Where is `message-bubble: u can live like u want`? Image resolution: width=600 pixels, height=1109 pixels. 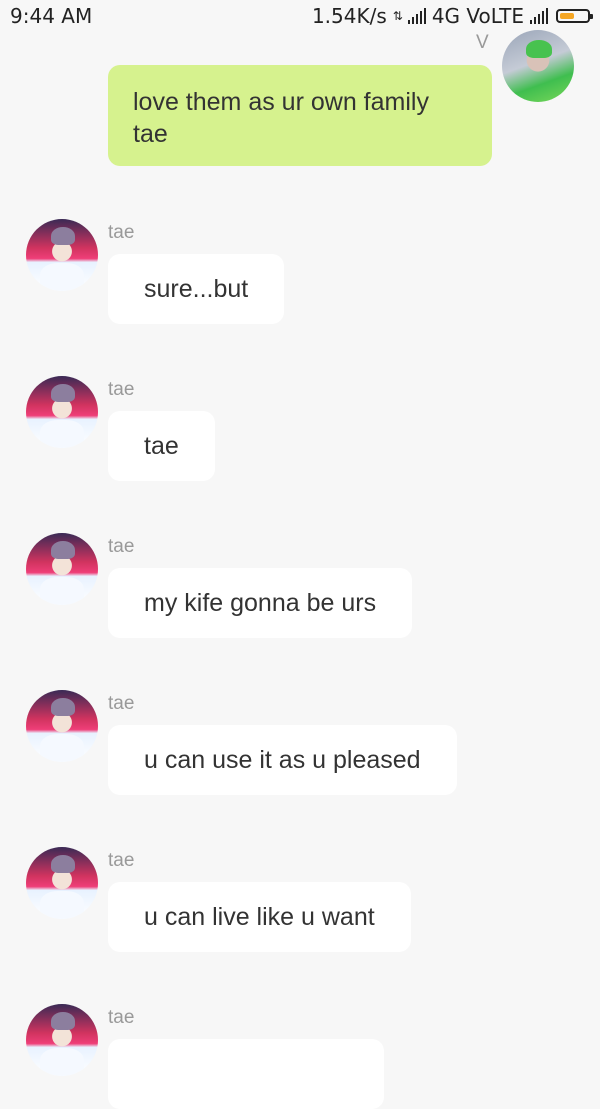
message-bubble: u can live like u want is located at coordinates (259, 917).